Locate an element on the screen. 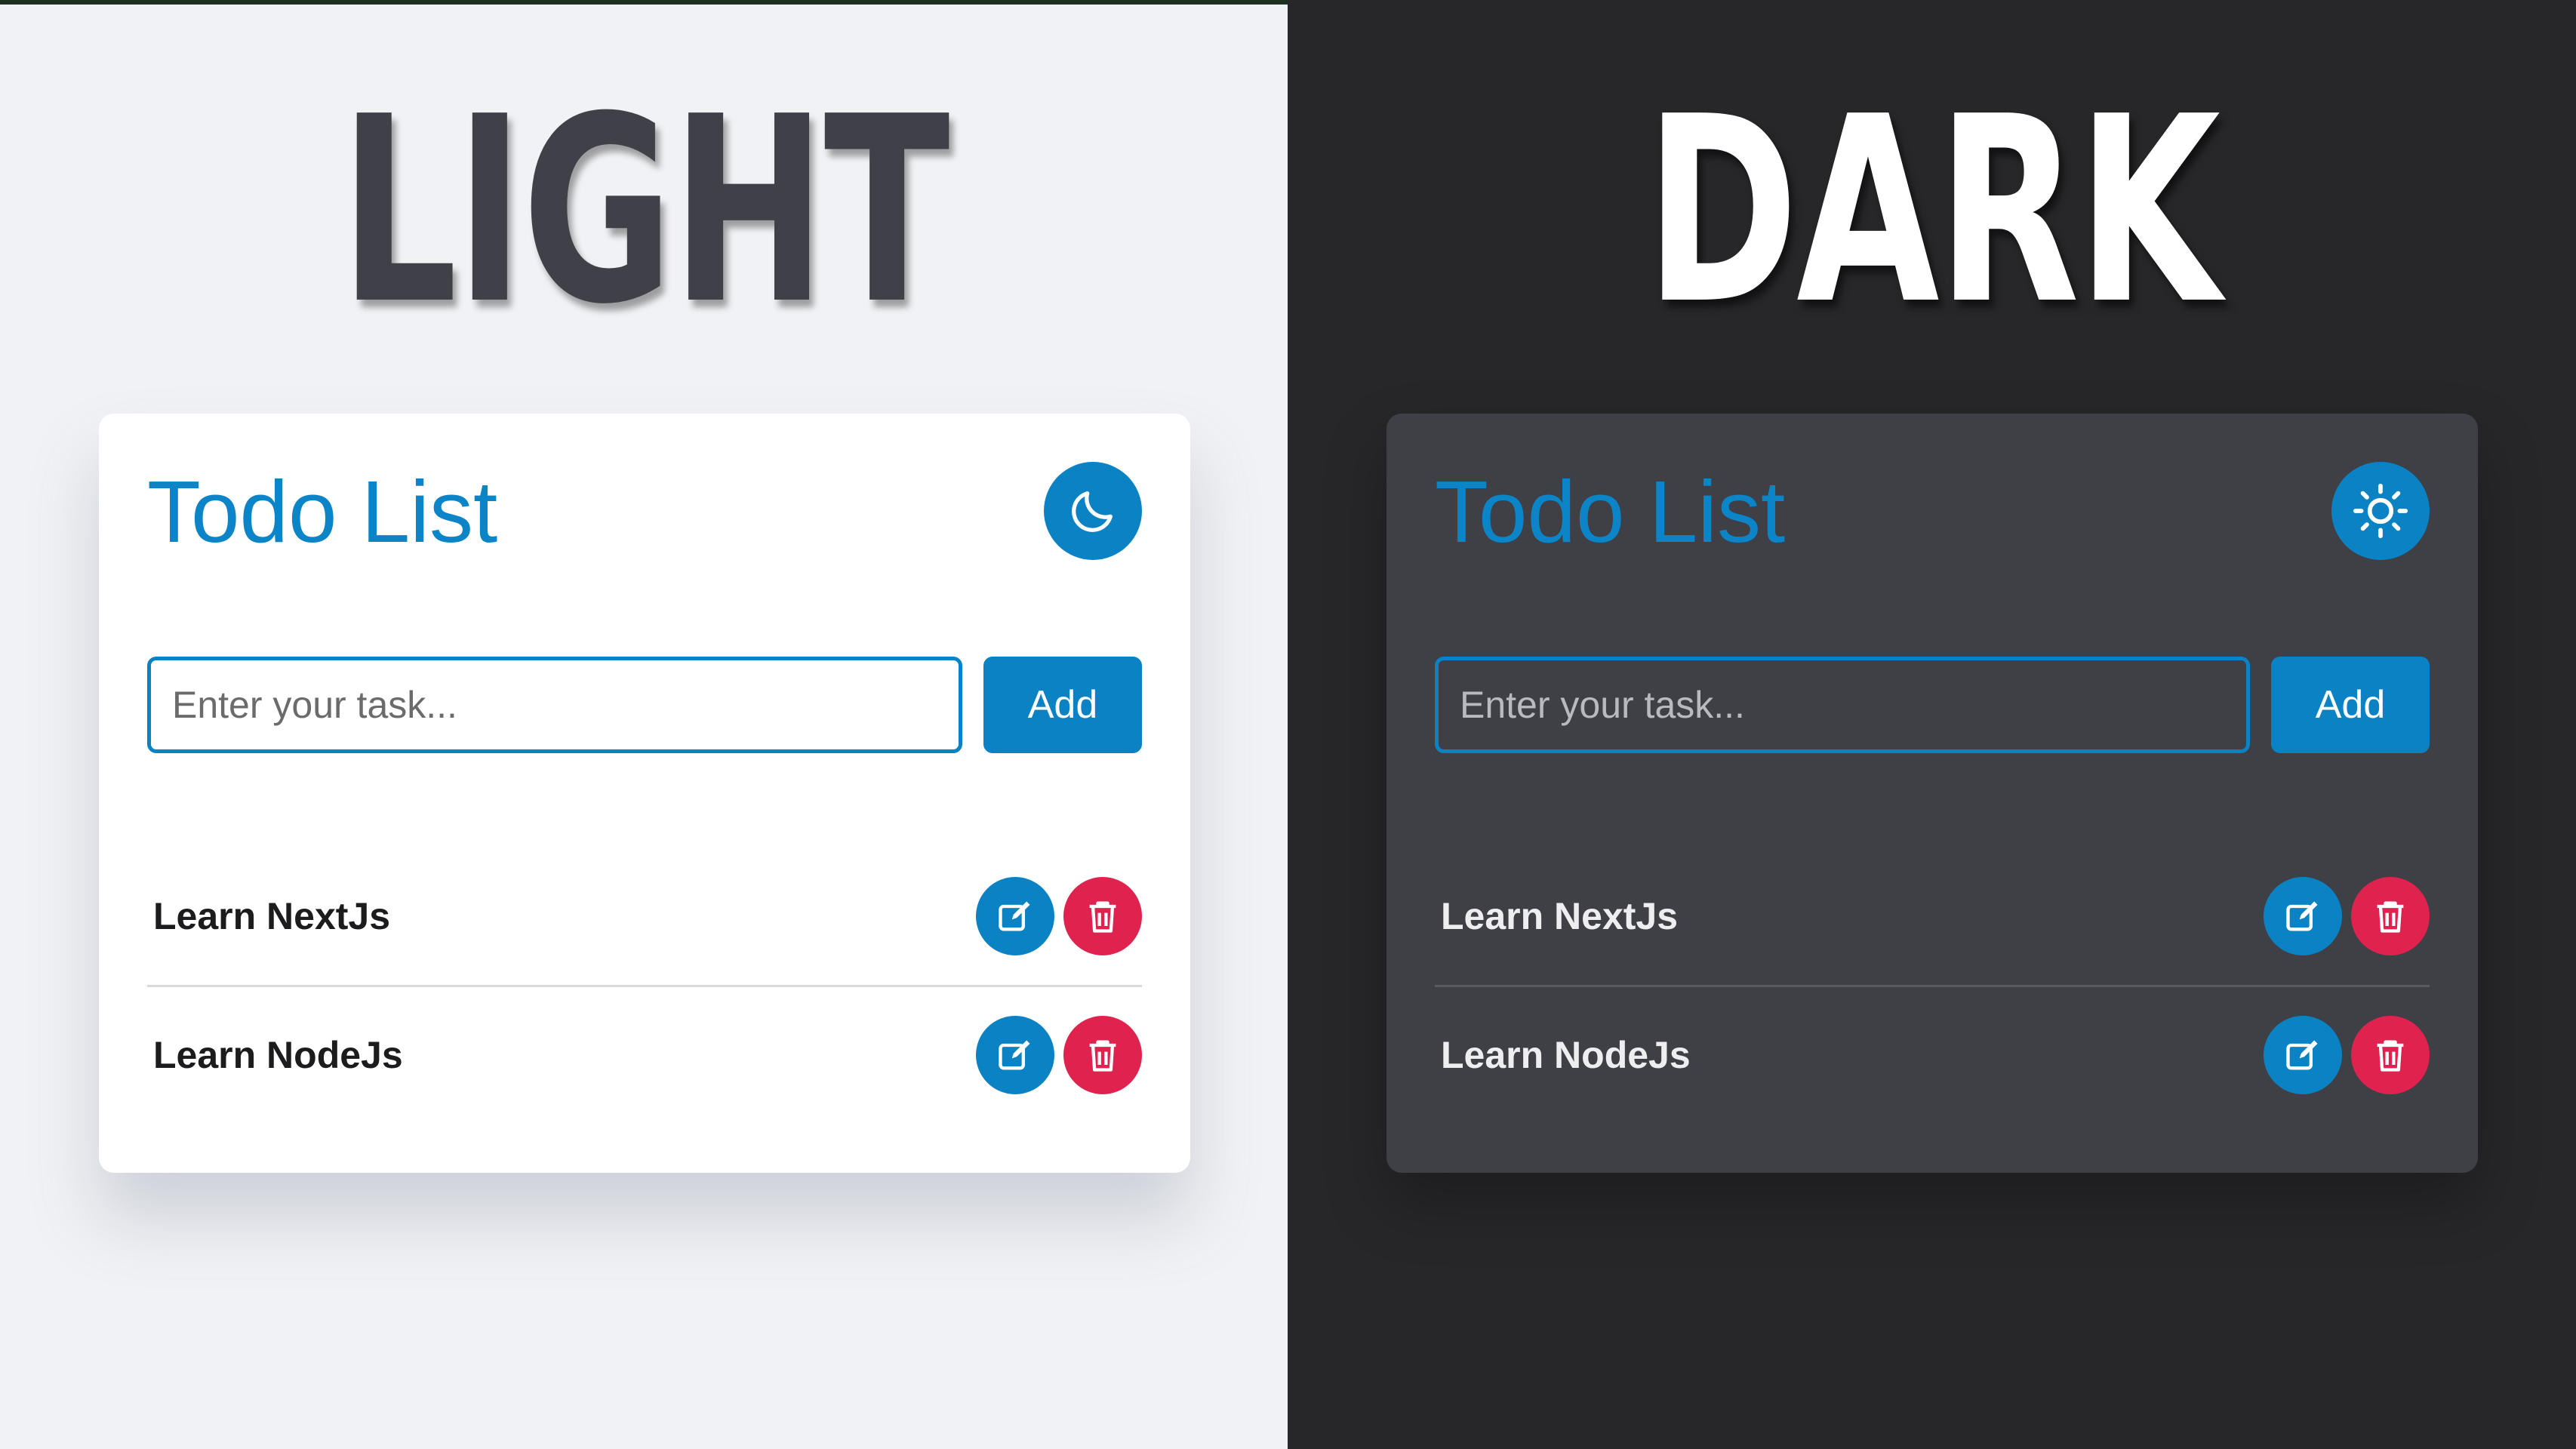 The width and height of the screenshot is (2576, 1449). dark-heading: DARK is located at coordinates (1933, 211).